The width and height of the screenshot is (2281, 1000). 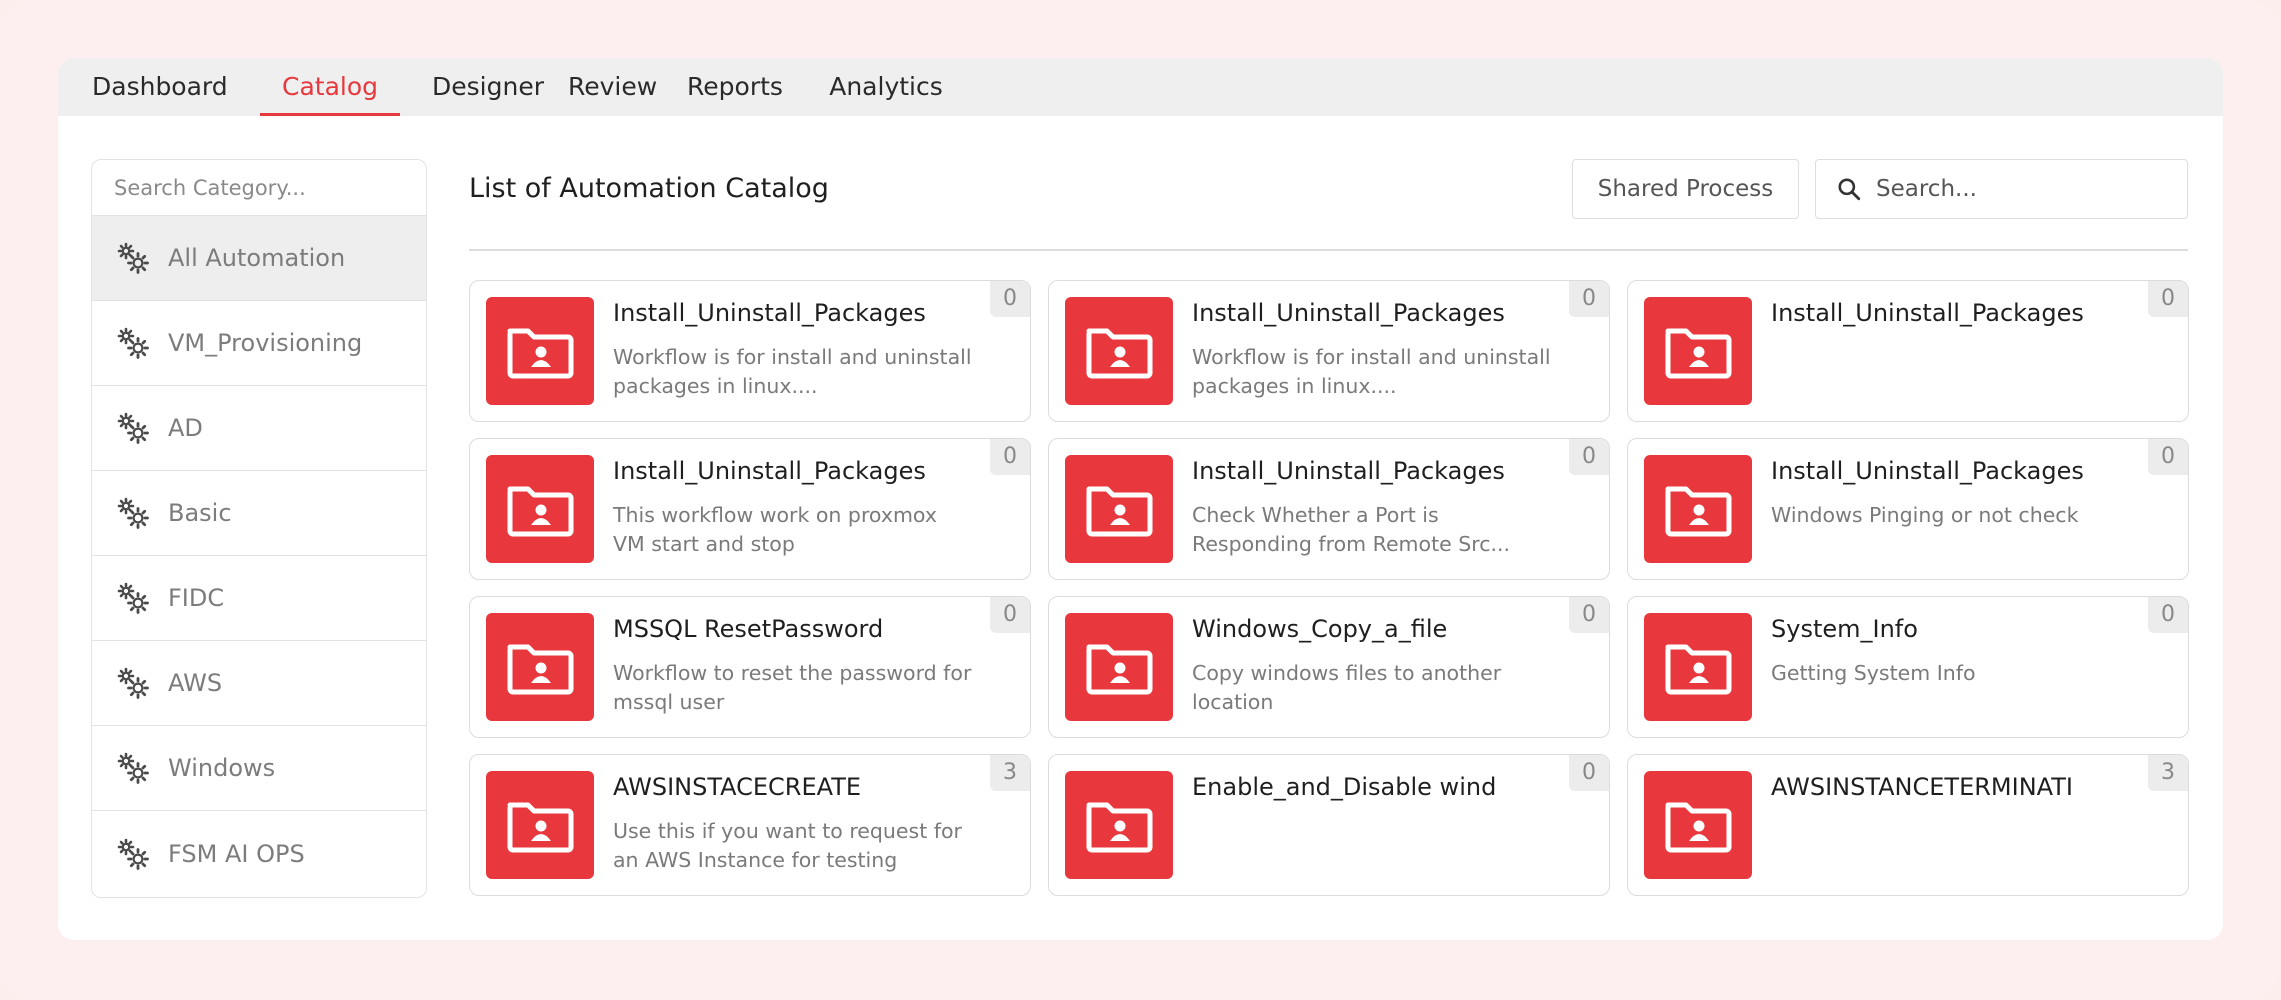 I want to click on card-title: System_Info, so click(x=1844, y=629).